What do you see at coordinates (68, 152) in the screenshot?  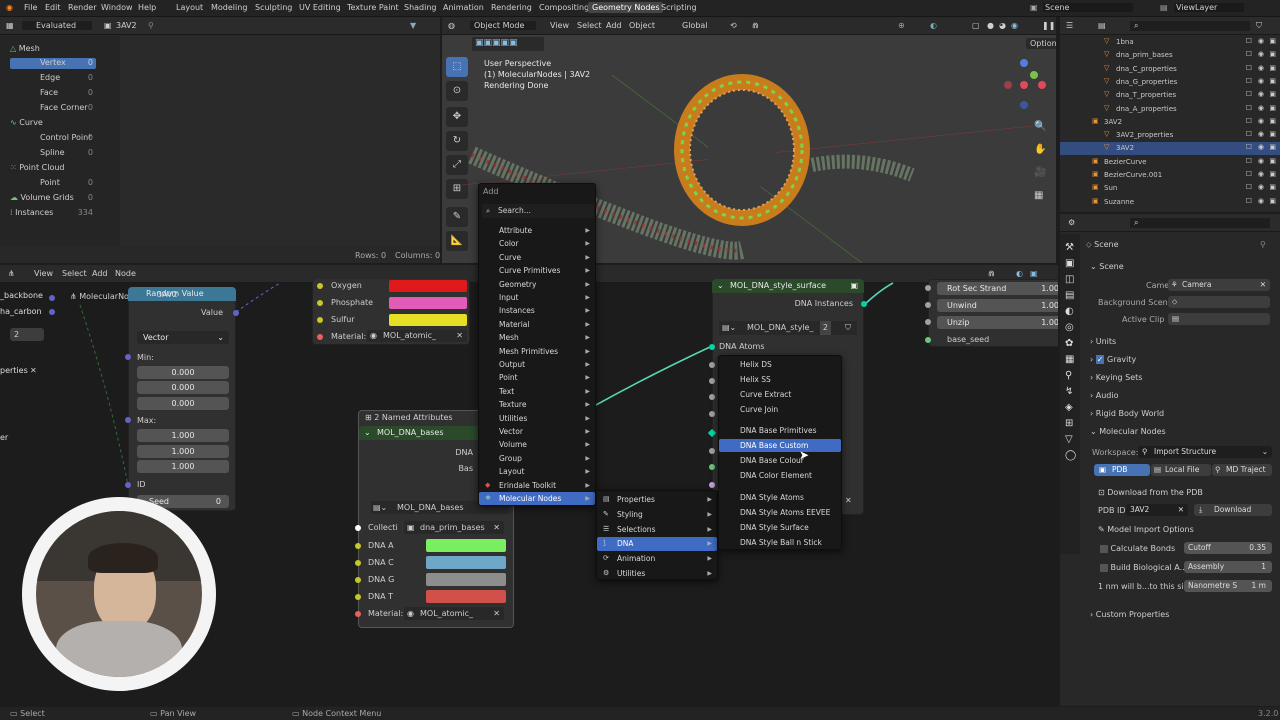 I see `domain-spline: Spline 0` at bounding box center [68, 152].